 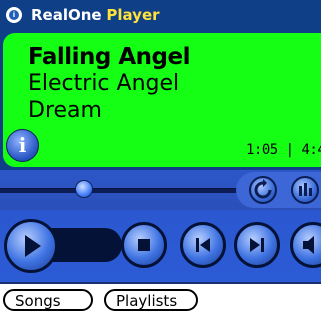 What do you see at coordinates (65, 110) in the screenshot?
I see `album-name: Dream` at bounding box center [65, 110].